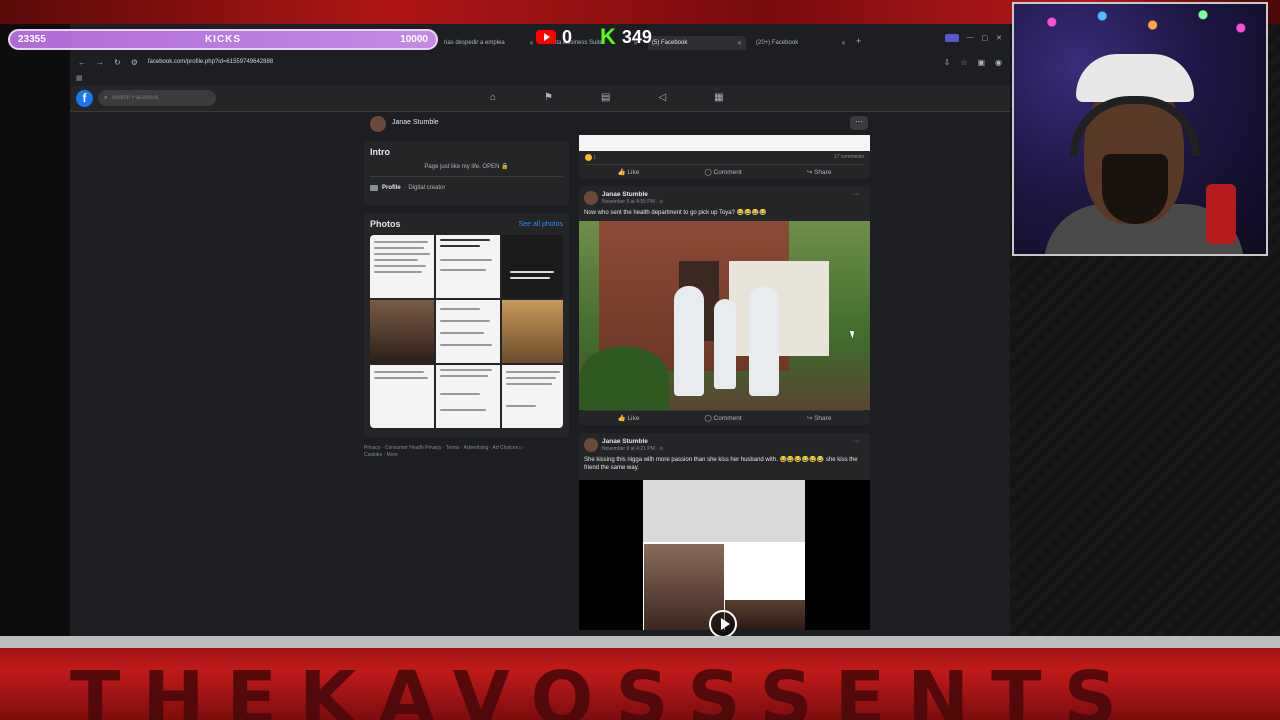 The width and height of the screenshot is (1280, 720). Describe the element at coordinates (970, 38) in the screenshot. I see `minimize-icon: —` at that location.